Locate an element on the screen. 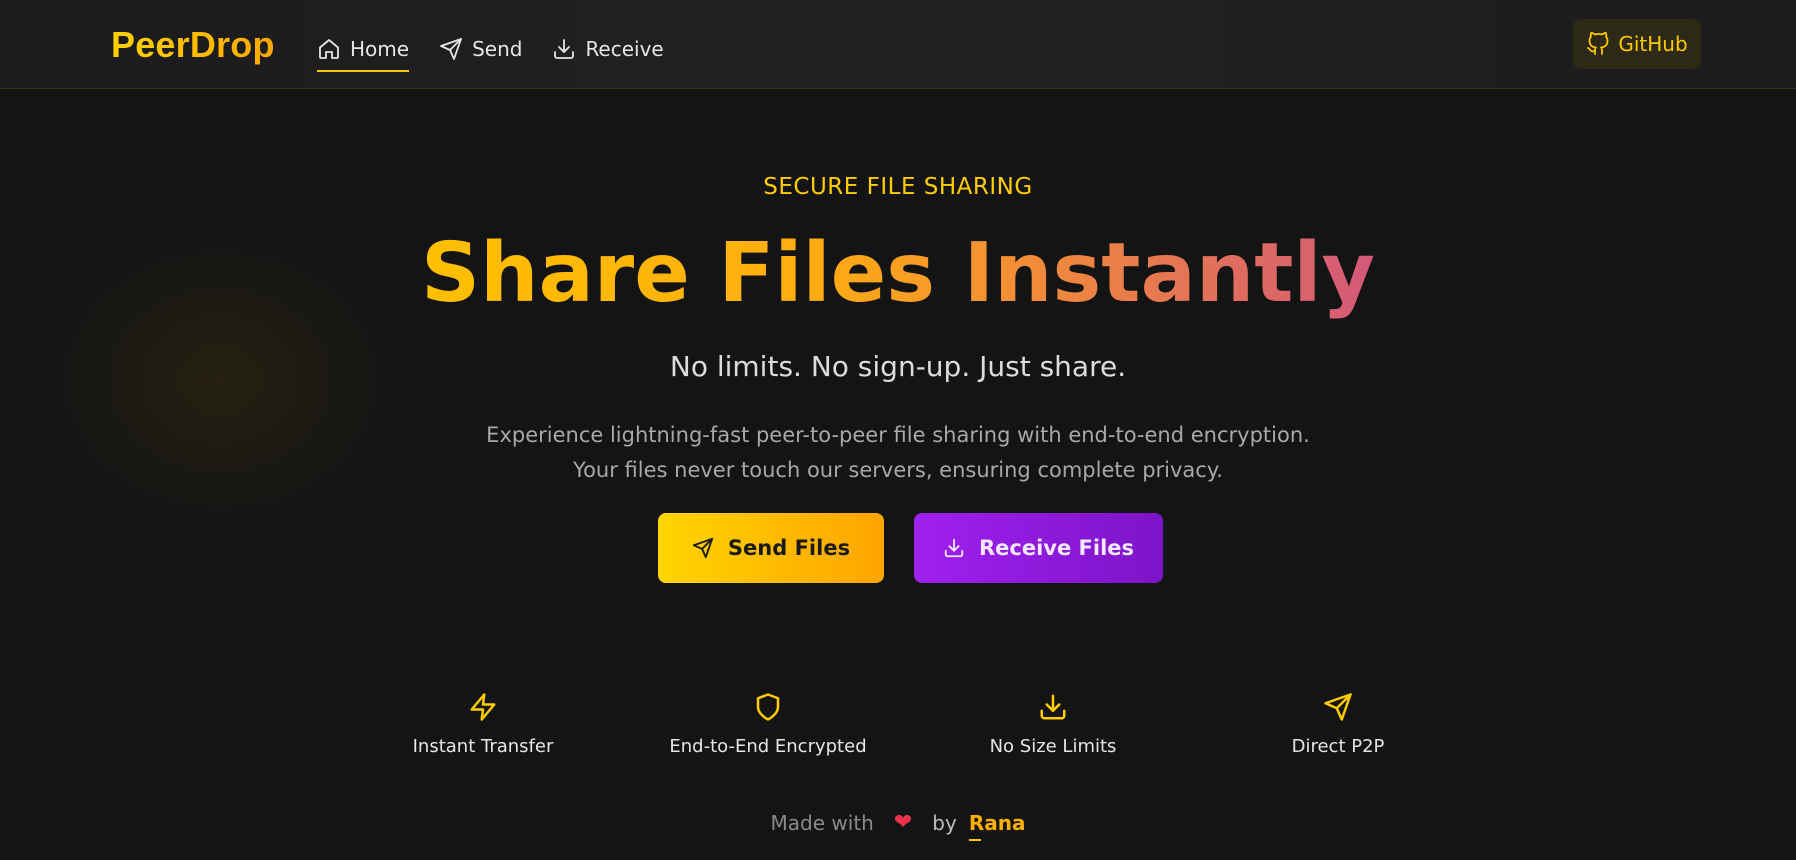  github-button: GitHub is located at coordinates (1637, 44).